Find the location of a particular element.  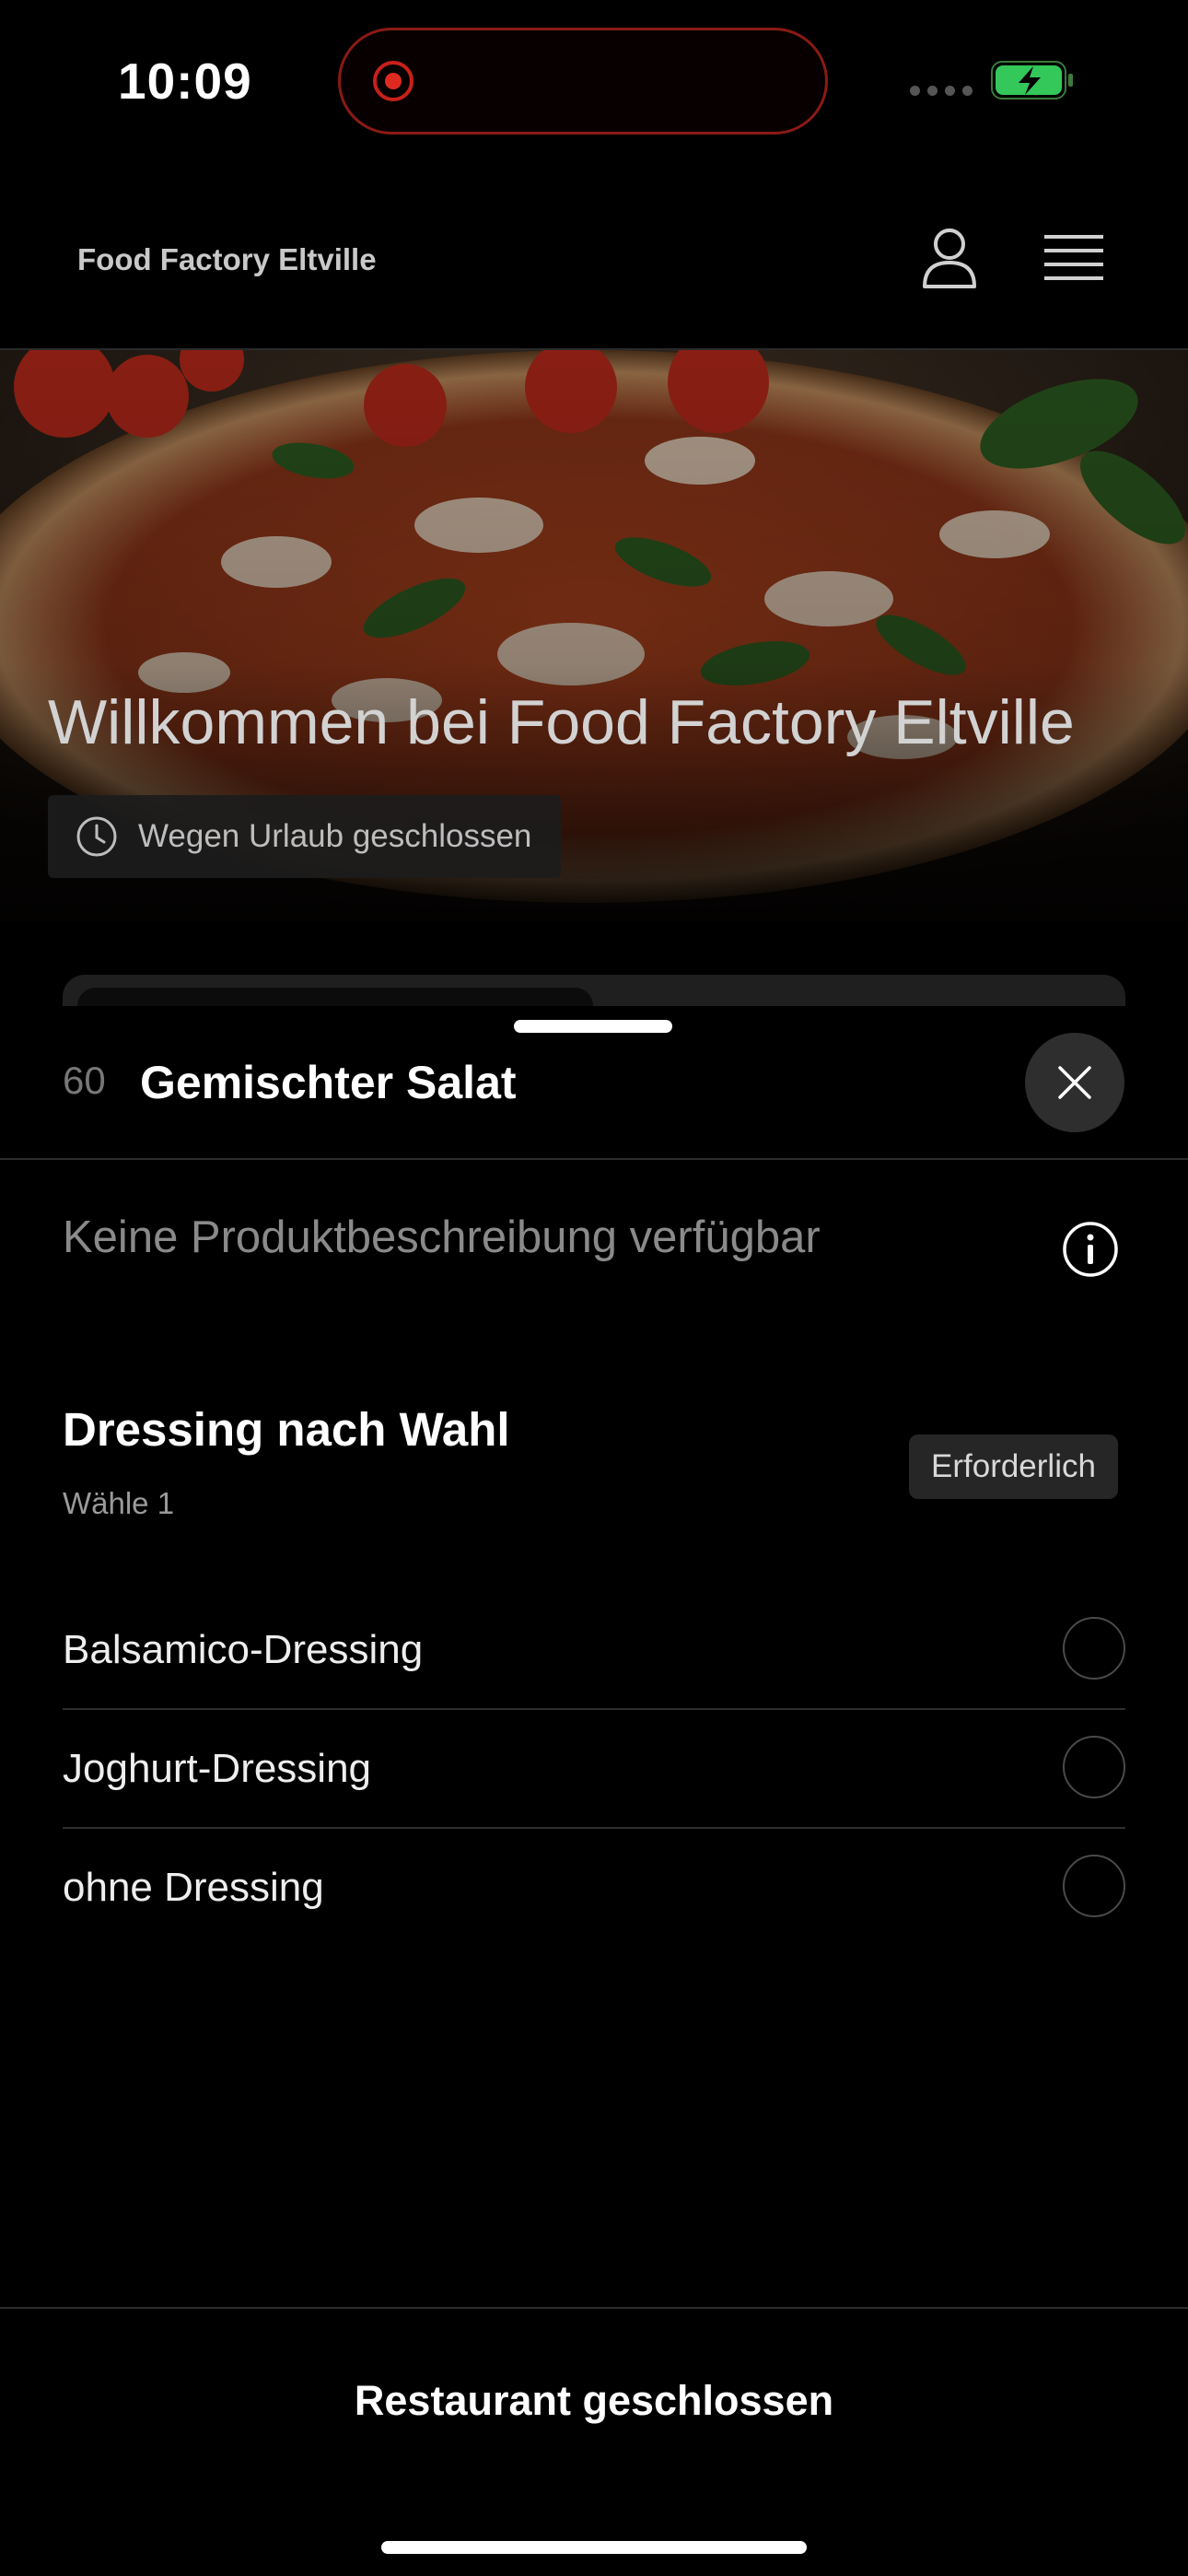

status-badge: Wegen Urlaub geschlossen is located at coordinates (305, 837).